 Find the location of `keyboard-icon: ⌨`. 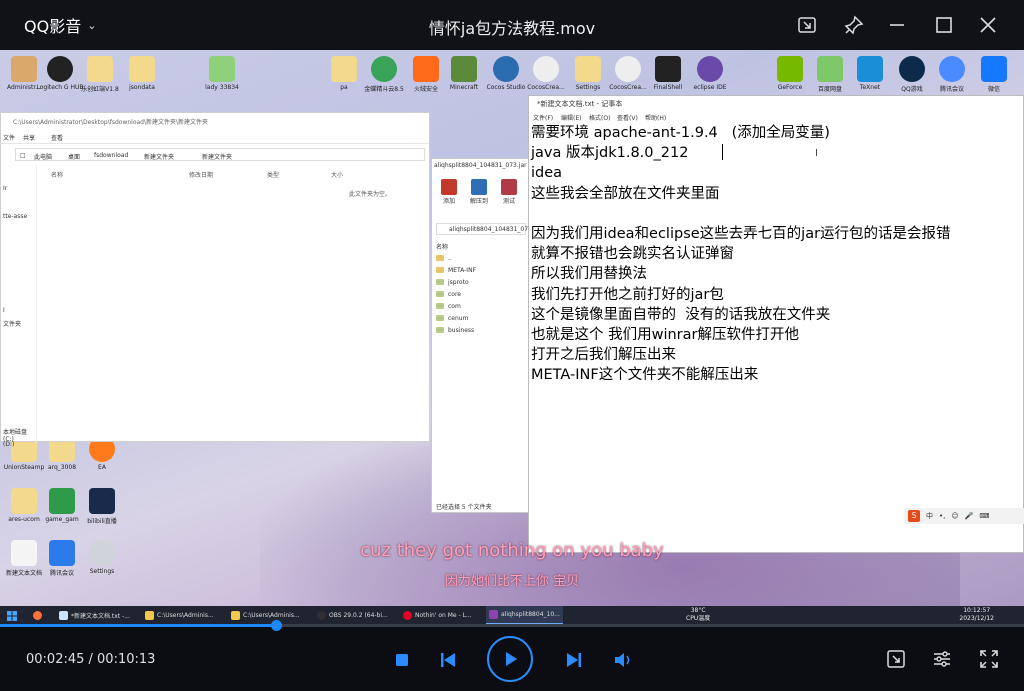

keyboard-icon: ⌨ is located at coordinates (984, 516).